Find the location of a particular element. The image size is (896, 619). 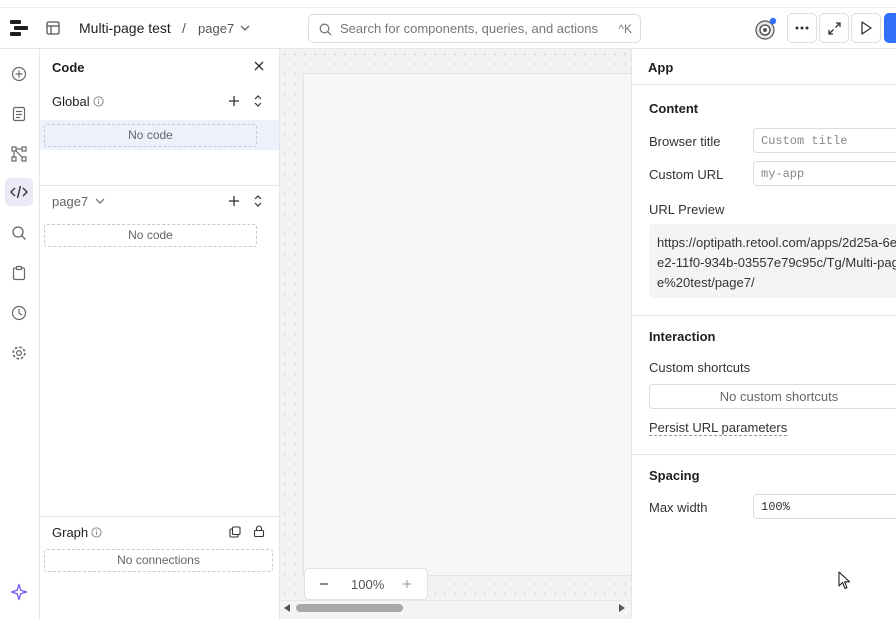

top-strip is located at coordinates (448, 4).